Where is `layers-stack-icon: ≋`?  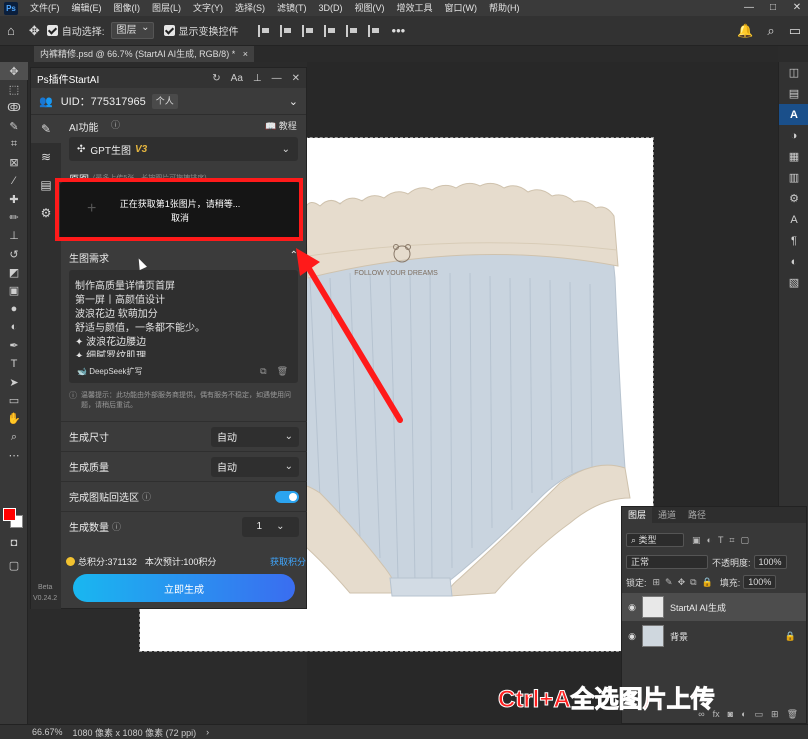
layers-stack-icon: ≋ is located at coordinates (46, 157).